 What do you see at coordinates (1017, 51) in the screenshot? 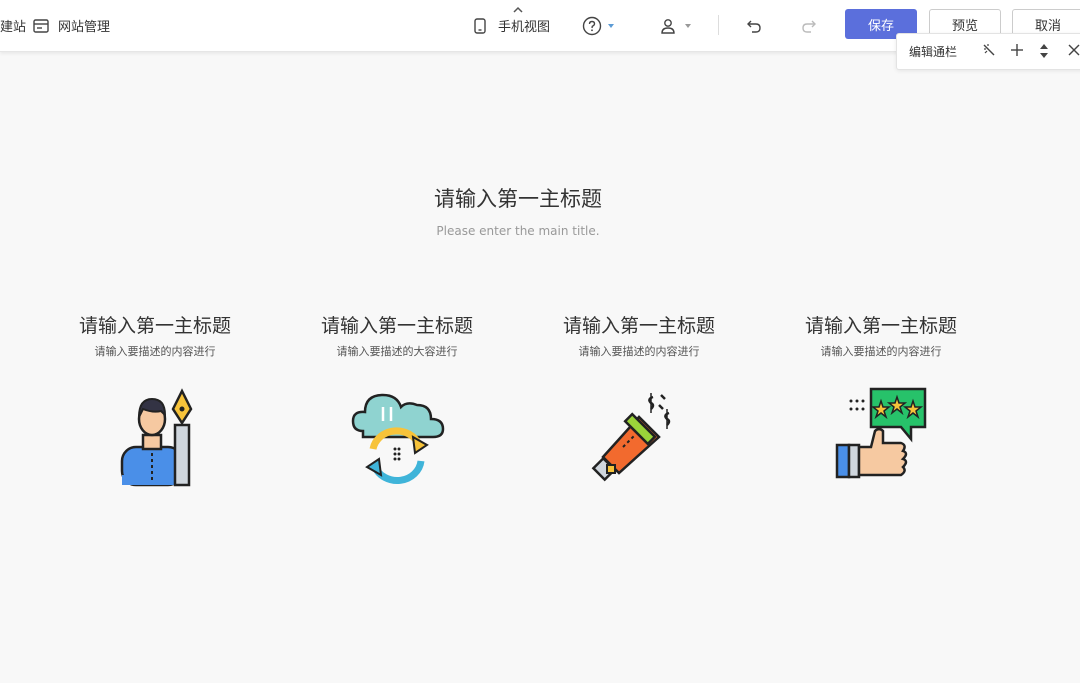
I see `add-icon` at bounding box center [1017, 51].